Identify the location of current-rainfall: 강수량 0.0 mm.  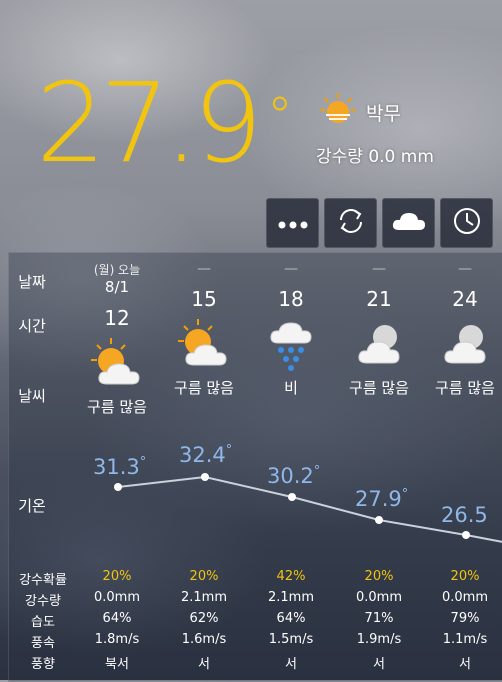
(375, 157).